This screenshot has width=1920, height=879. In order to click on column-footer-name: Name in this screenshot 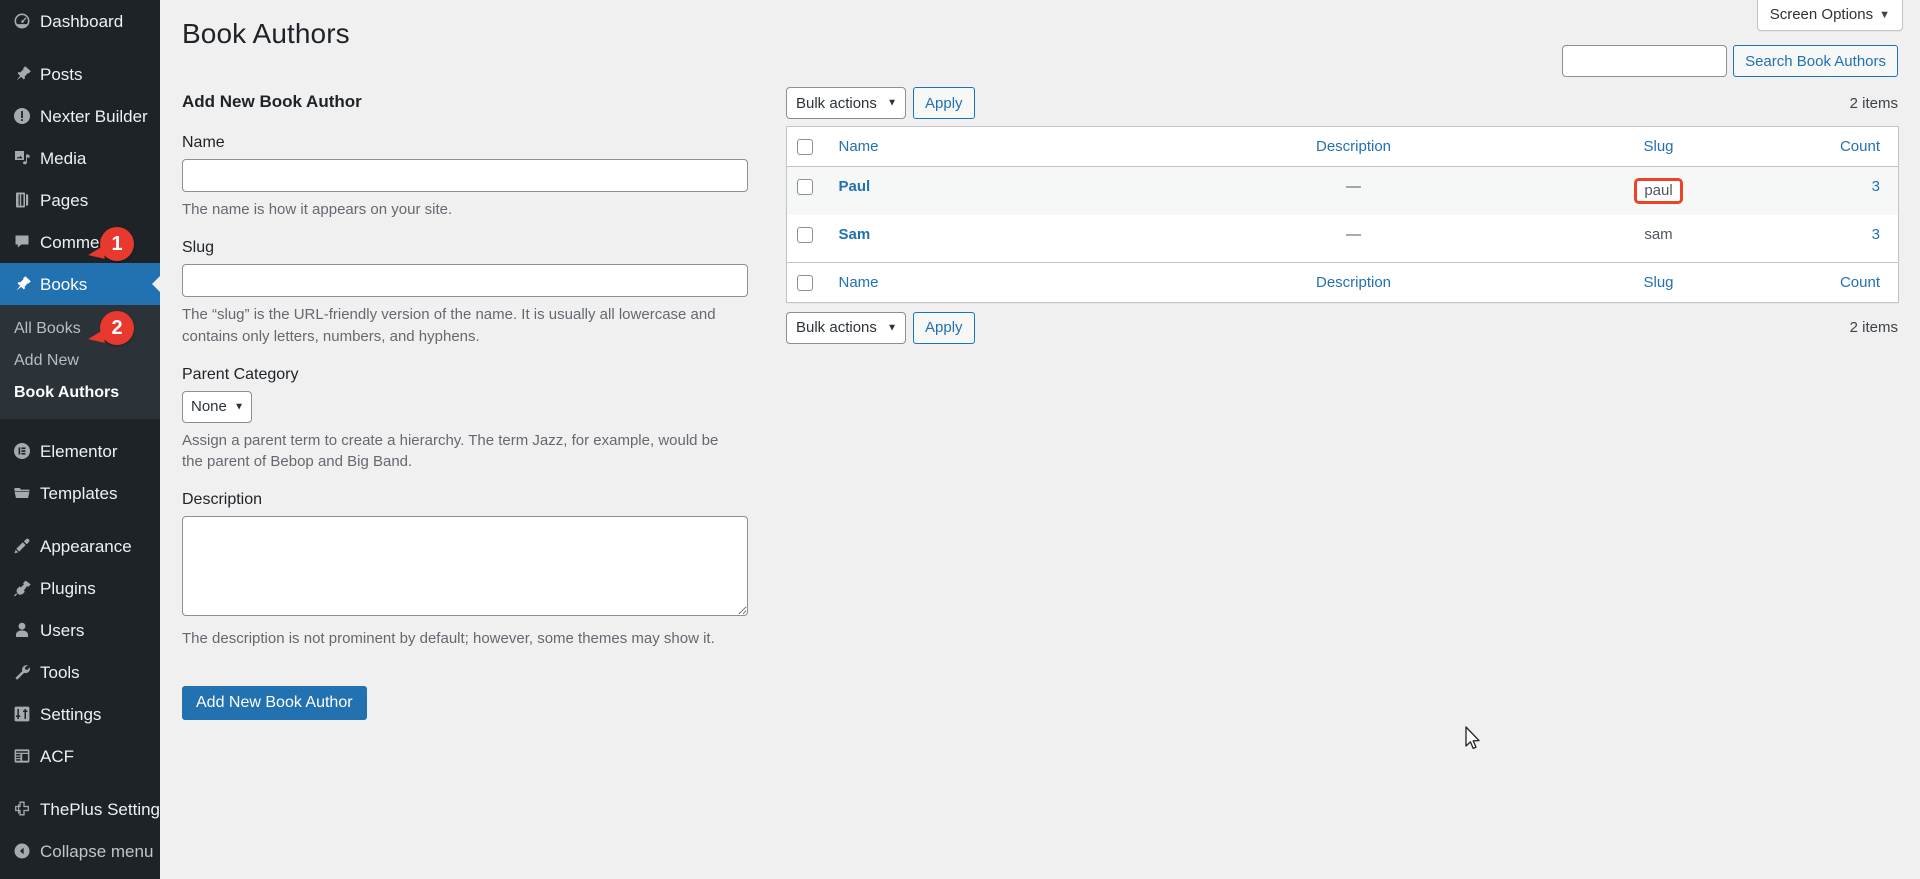, I will do `click(1008, 282)`.